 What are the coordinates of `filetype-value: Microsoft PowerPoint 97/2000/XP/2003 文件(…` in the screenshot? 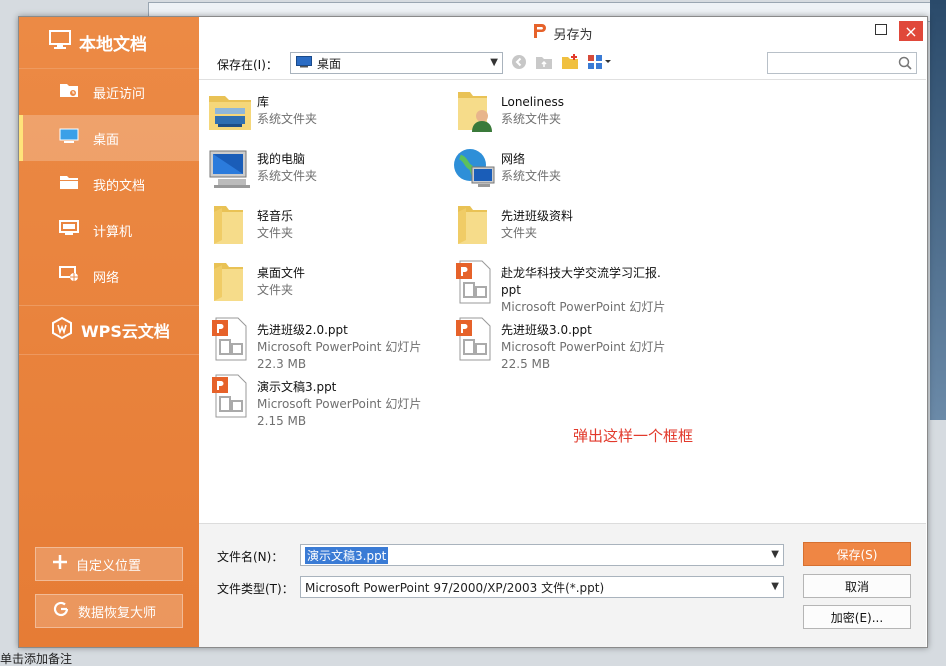 It's located at (455, 587).